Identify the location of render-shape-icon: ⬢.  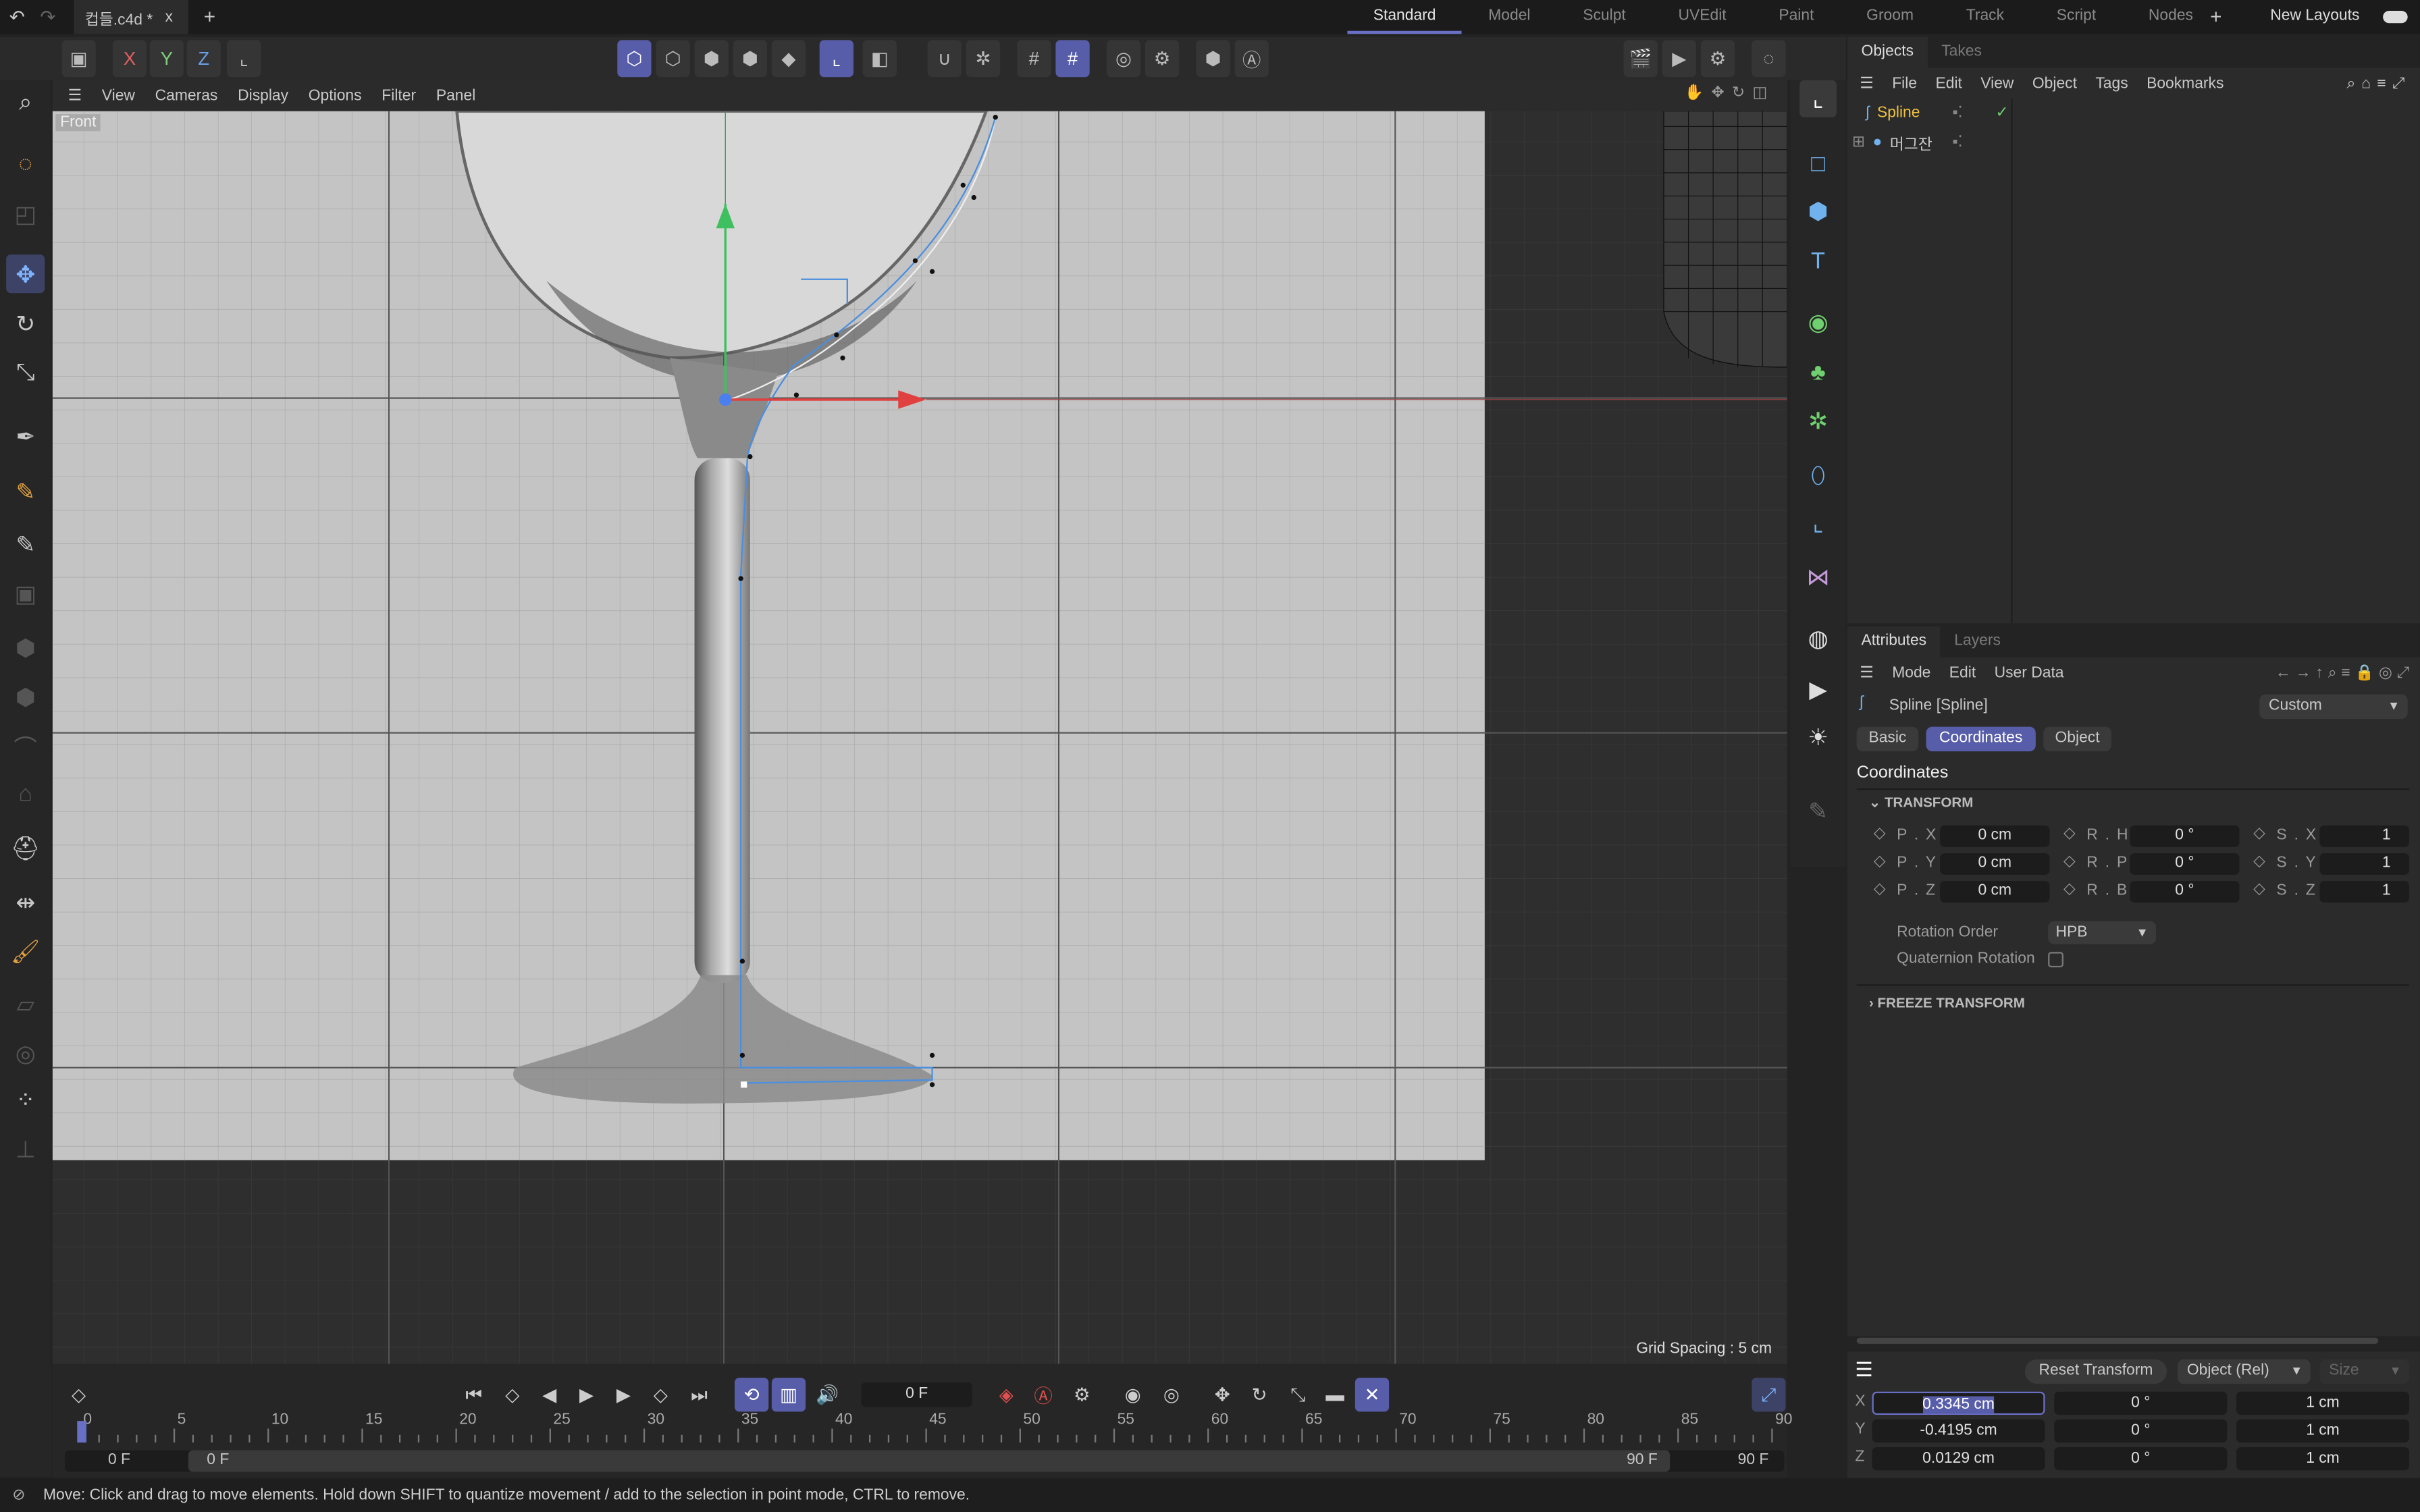
(1213, 59).